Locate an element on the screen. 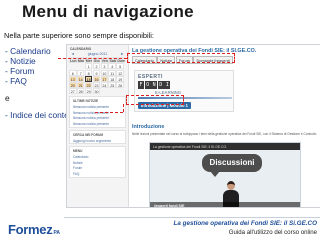 The height and width of the screenshot is (240, 320). section-title: Introduzione is located at coordinates (148, 127).